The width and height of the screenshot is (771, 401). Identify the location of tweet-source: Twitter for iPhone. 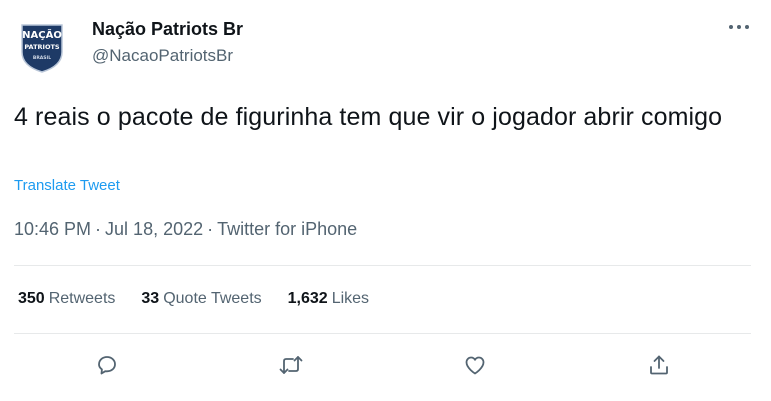
(287, 229).